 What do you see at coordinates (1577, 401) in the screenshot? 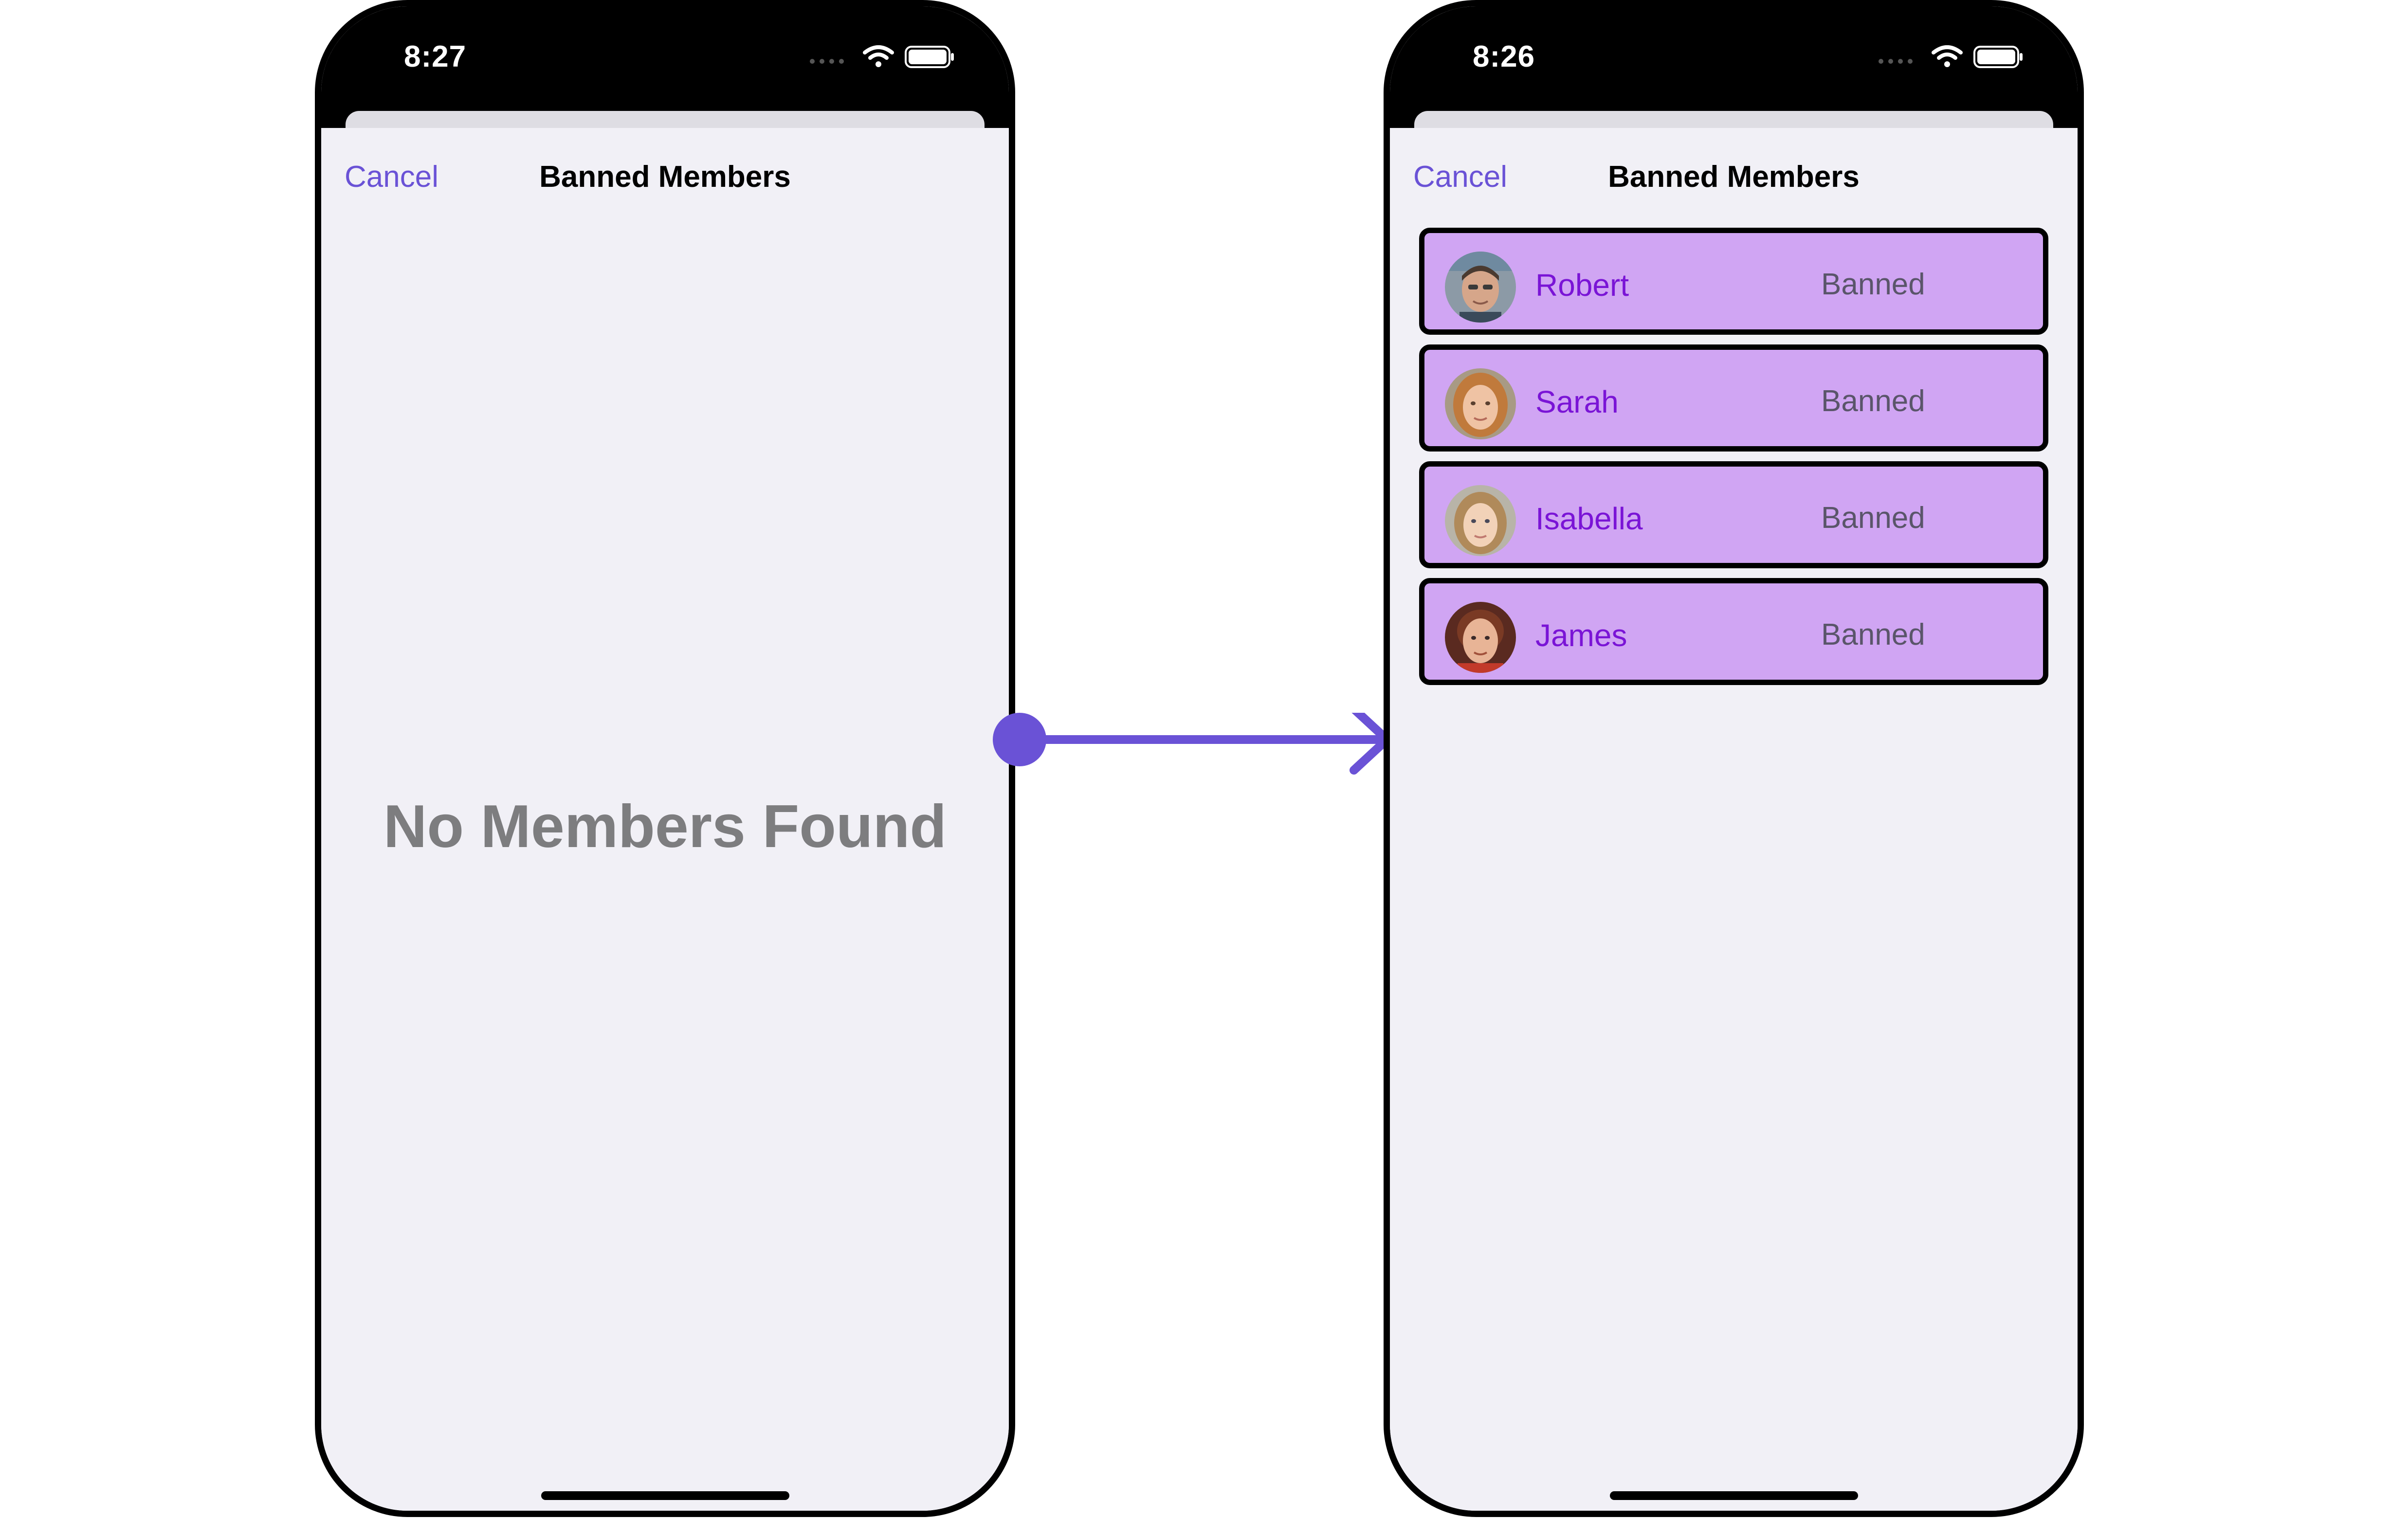
I see `member-name: Sarah` at bounding box center [1577, 401].